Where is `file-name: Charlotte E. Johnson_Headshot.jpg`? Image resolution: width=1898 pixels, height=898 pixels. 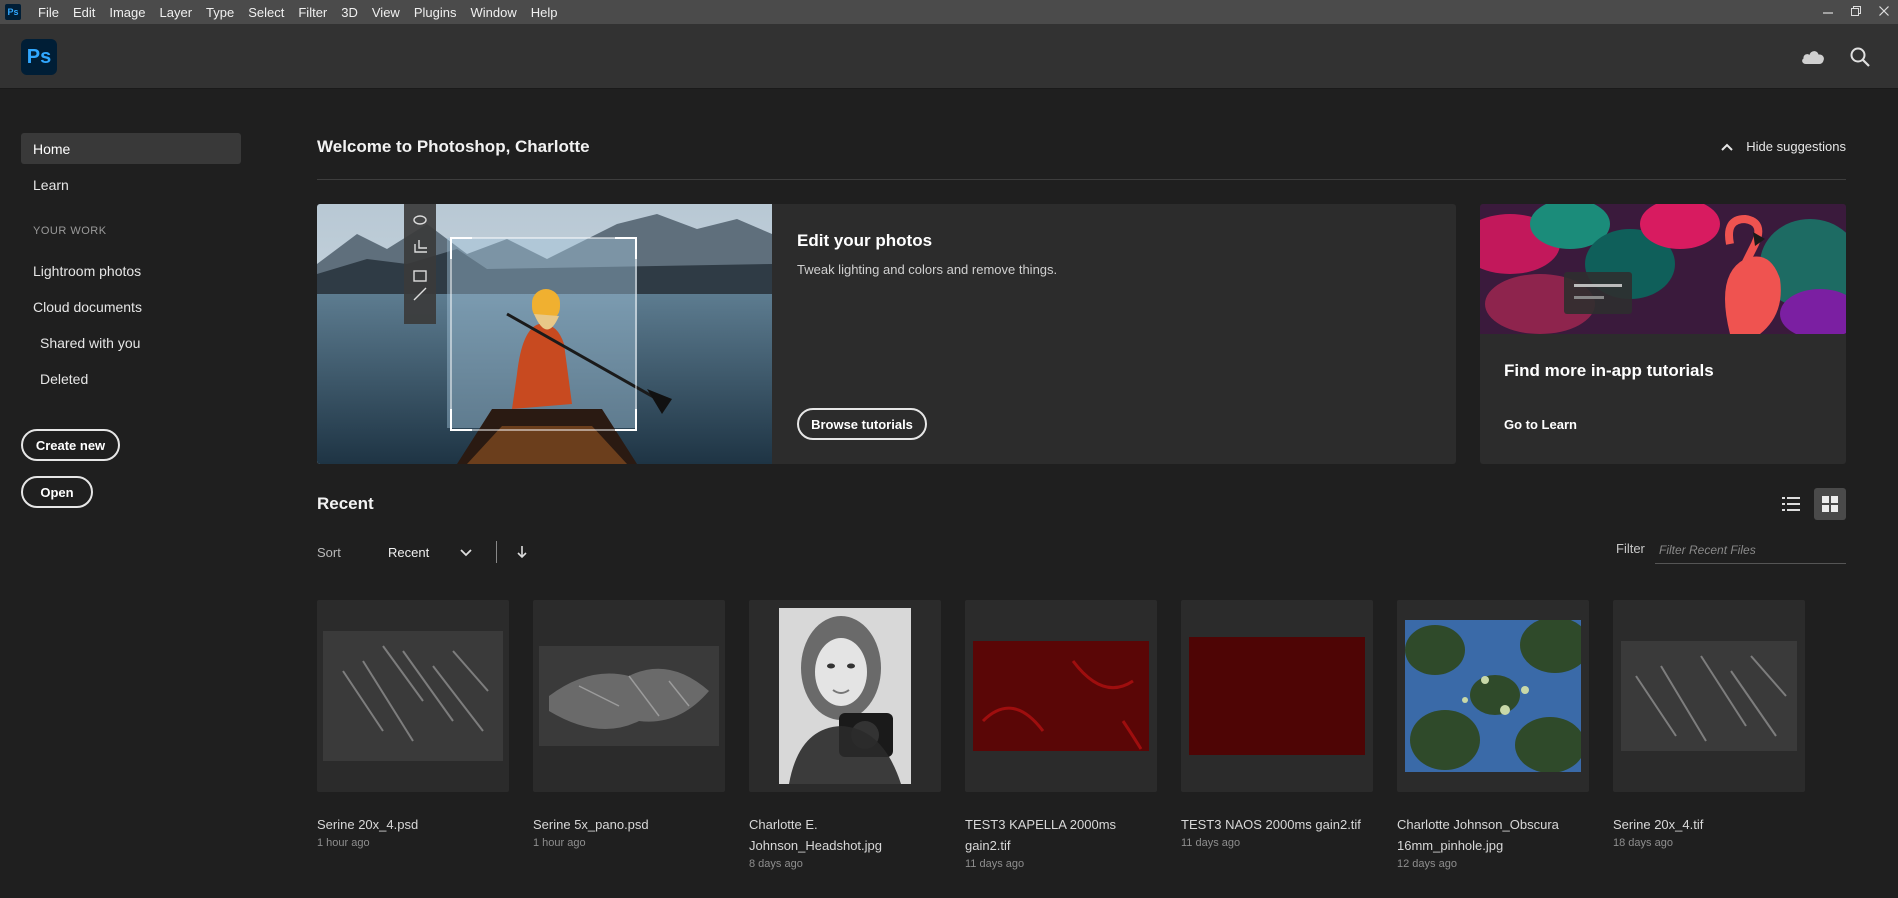
file-name: Charlotte E. Johnson_Headshot.jpg is located at coordinates (815, 835).